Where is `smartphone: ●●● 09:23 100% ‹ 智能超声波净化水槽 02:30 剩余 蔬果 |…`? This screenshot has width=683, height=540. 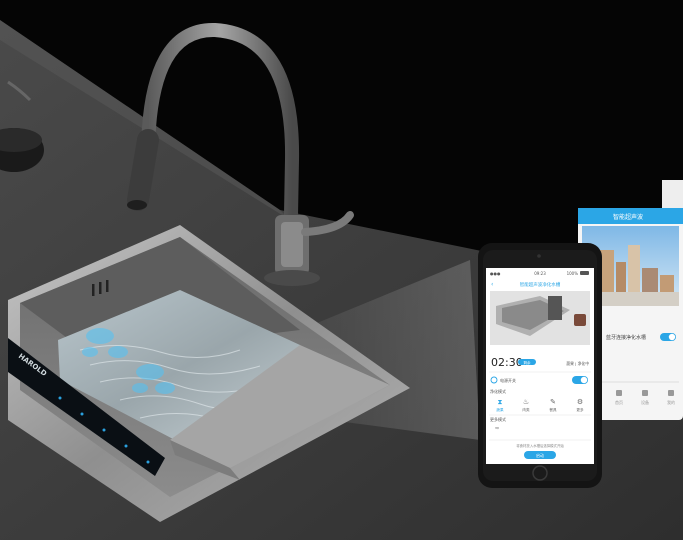
smartphone: ●●● 09:23 100% ‹ 智能超声波净化水槽 02:30 剩余 蔬果 |… is located at coordinates (540, 365).